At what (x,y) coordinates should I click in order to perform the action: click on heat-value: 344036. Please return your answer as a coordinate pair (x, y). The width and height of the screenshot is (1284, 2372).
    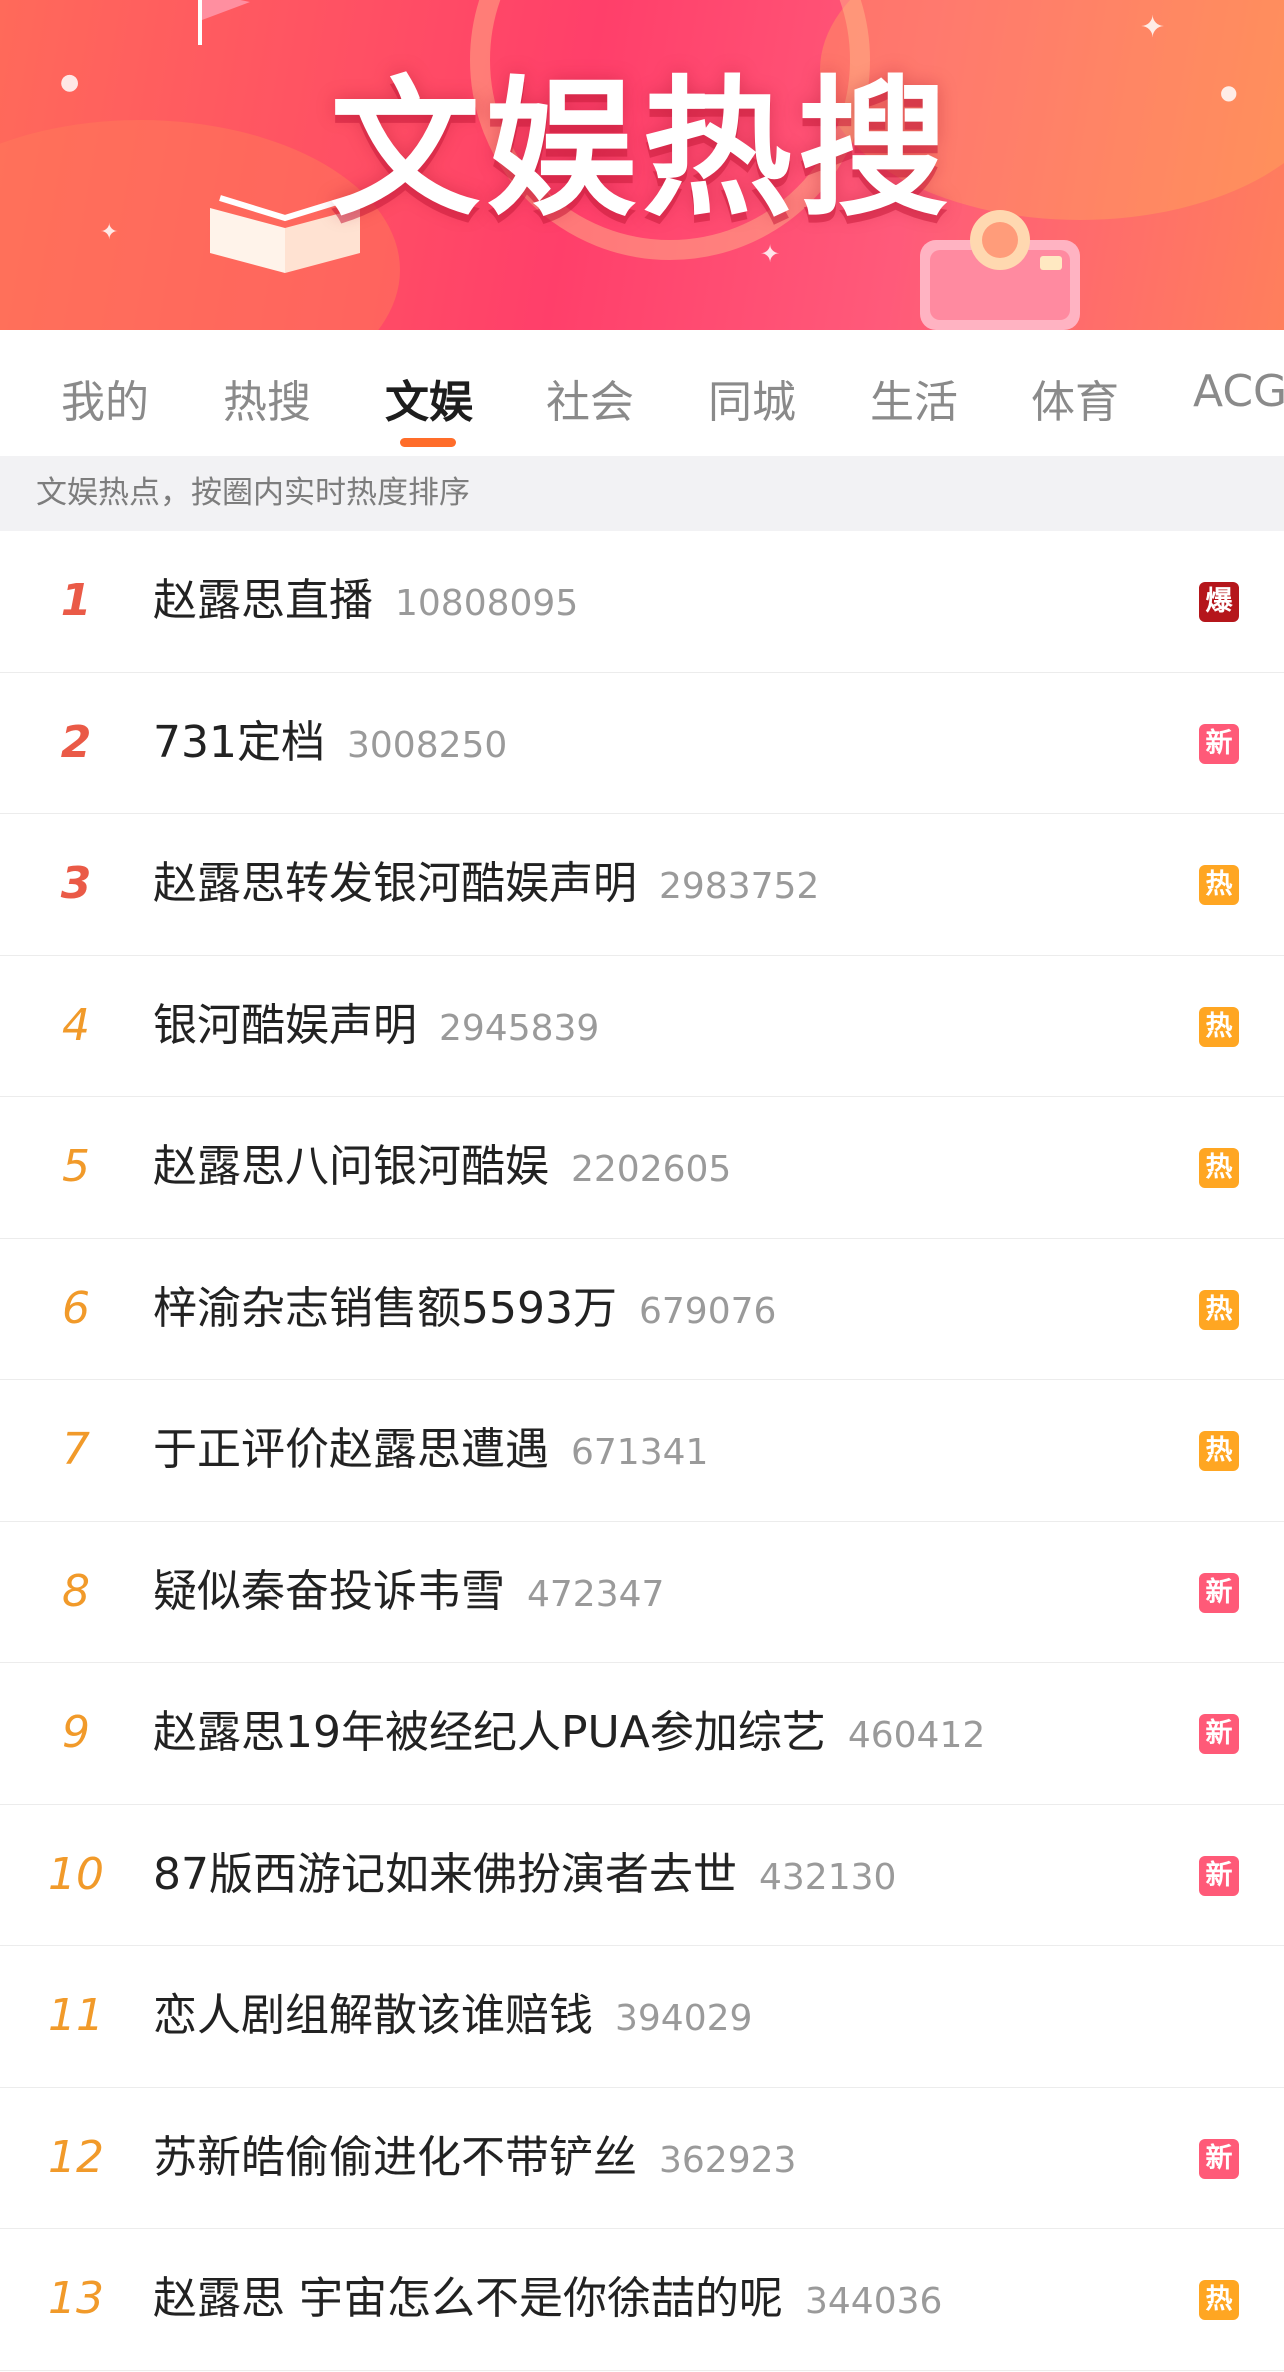
    Looking at the image, I should click on (874, 2301).